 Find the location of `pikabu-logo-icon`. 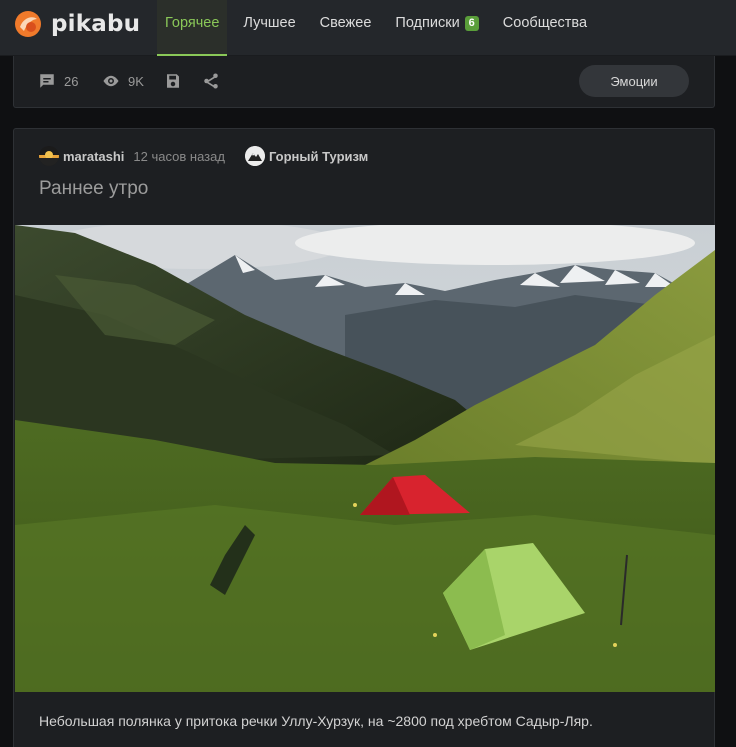

pikabu-logo-icon is located at coordinates (28, 24).